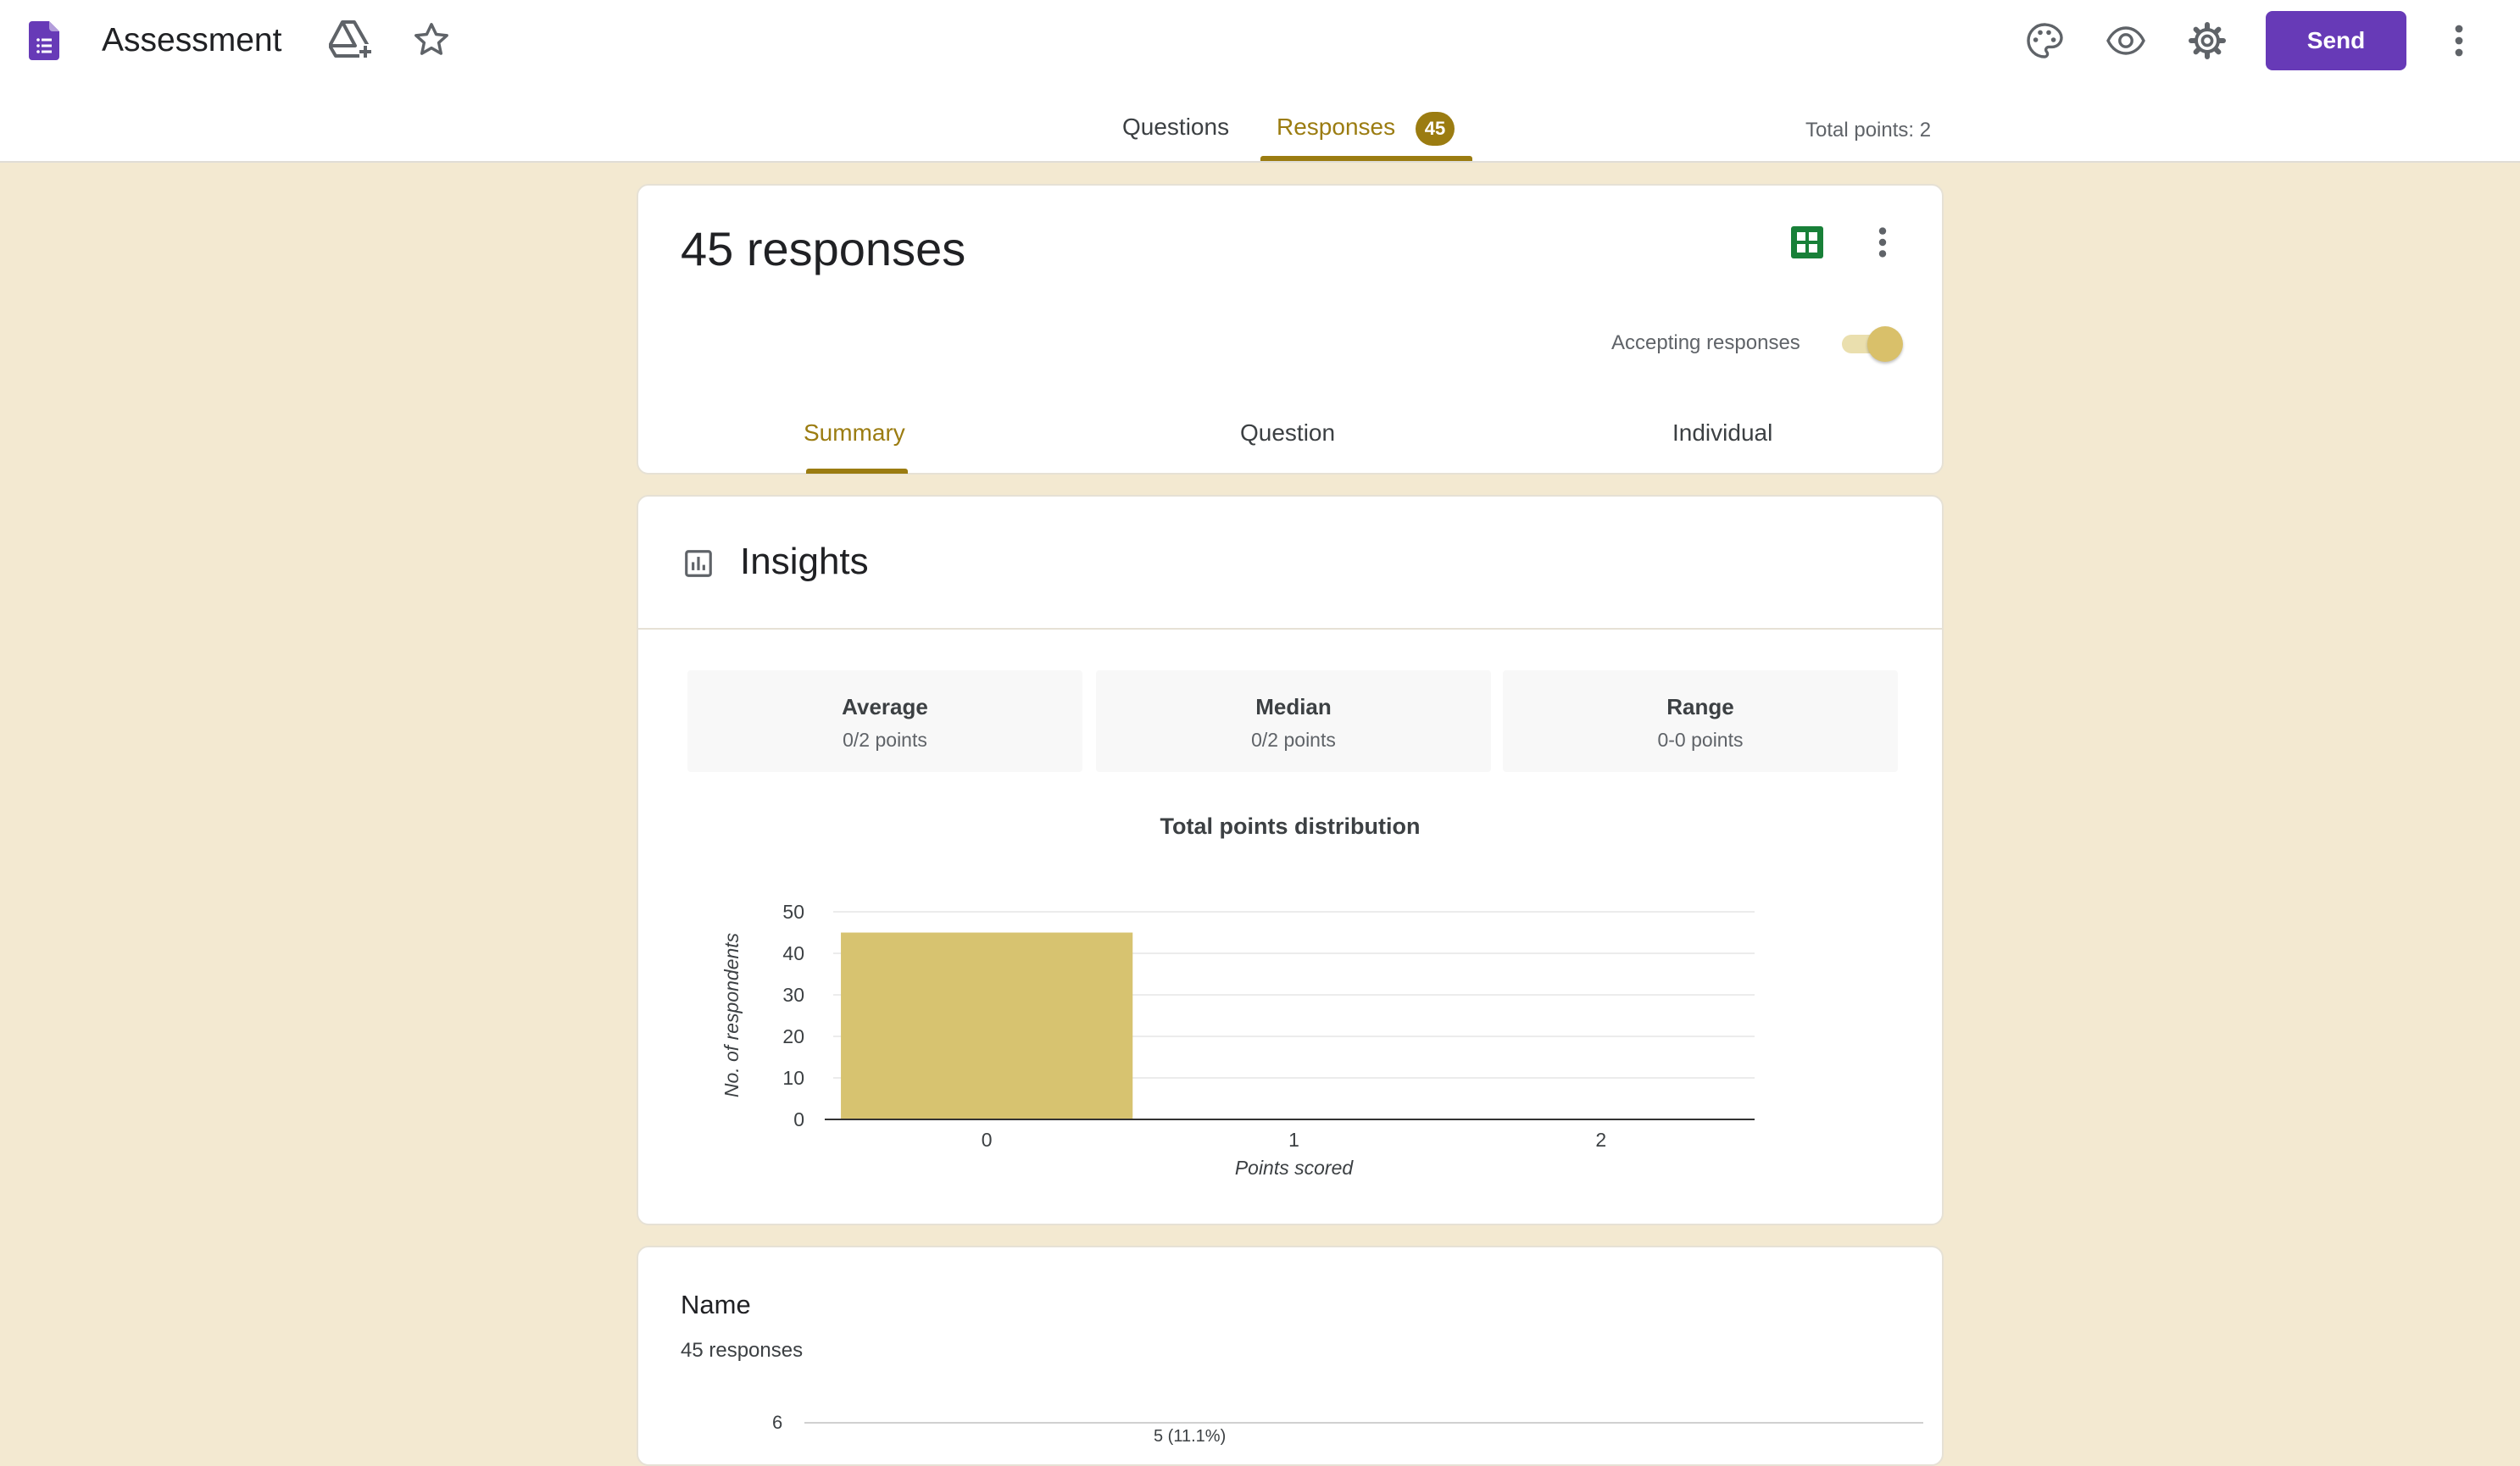  Describe the element at coordinates (1705, 342) in the screenshot. I see `accepting-responses-label: Accepting responses` at that location.